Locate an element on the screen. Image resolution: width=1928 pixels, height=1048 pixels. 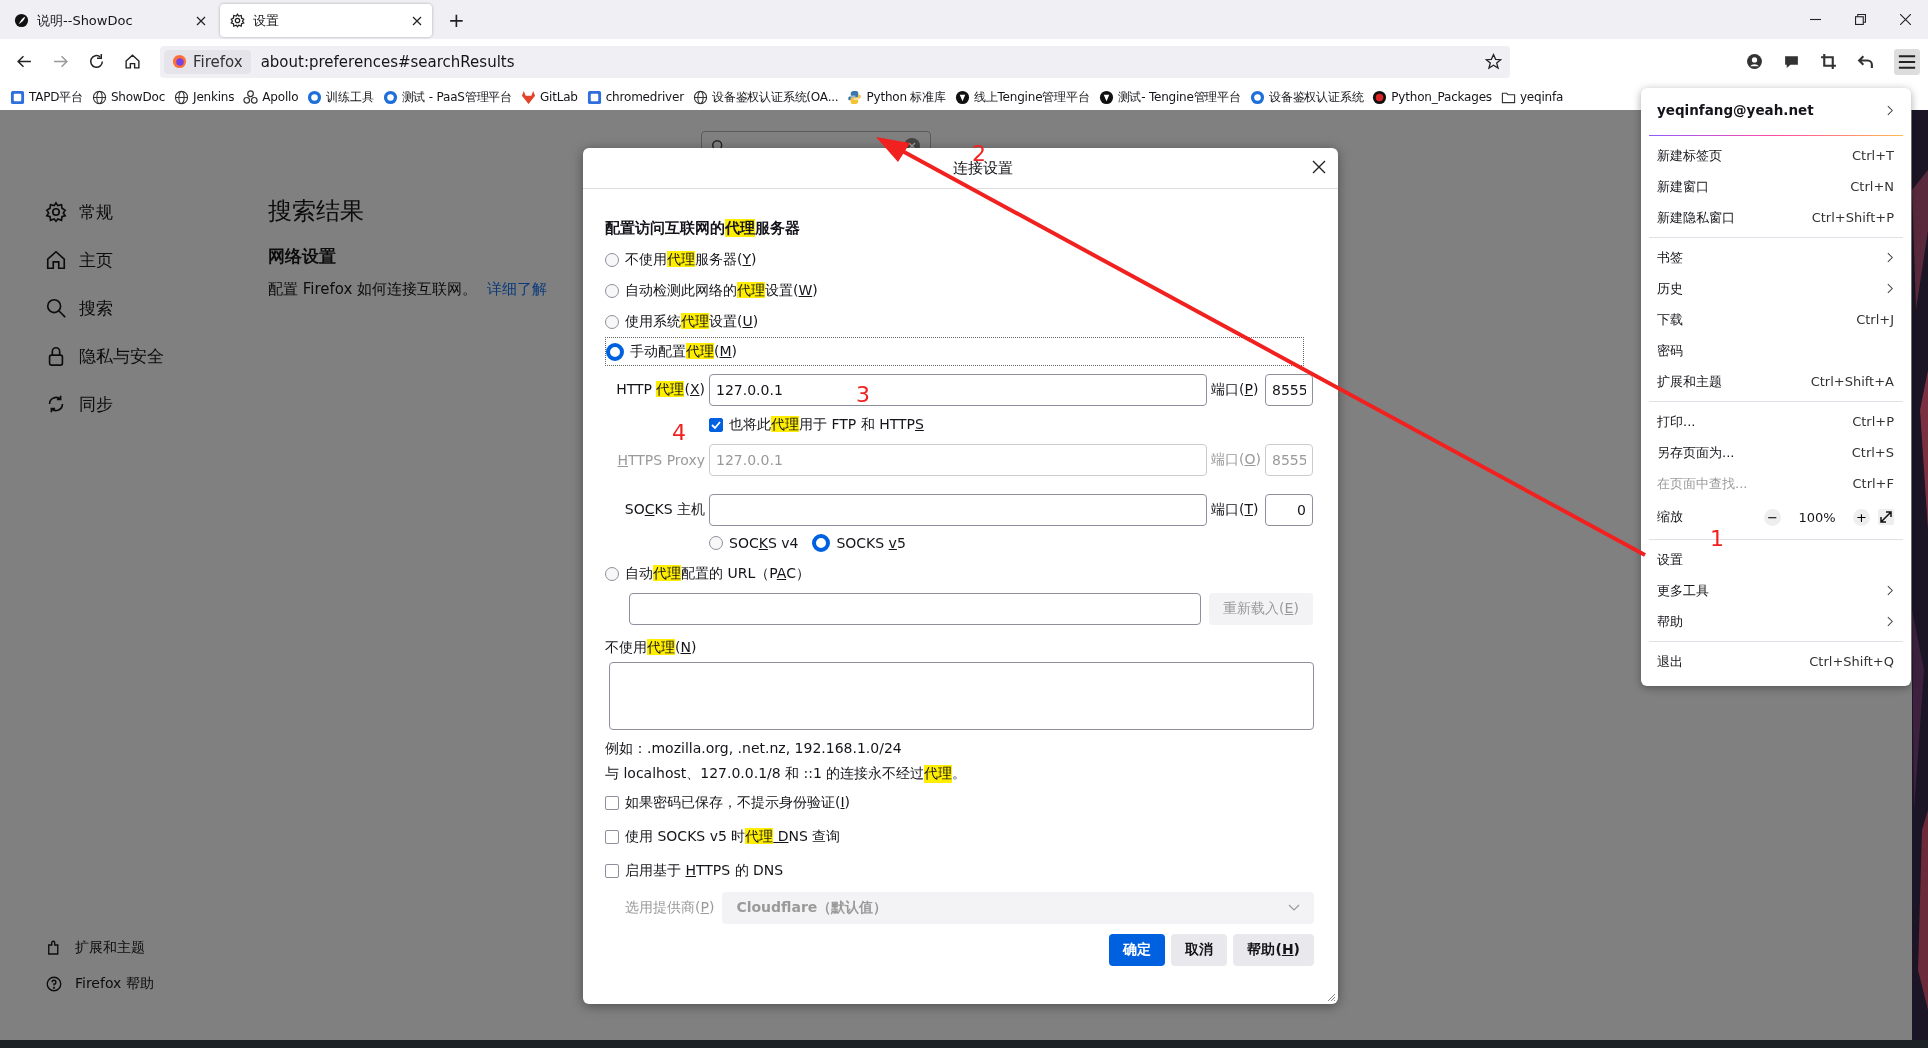
field-label: 选用提供商(P) is located at coordinates (670, 908).